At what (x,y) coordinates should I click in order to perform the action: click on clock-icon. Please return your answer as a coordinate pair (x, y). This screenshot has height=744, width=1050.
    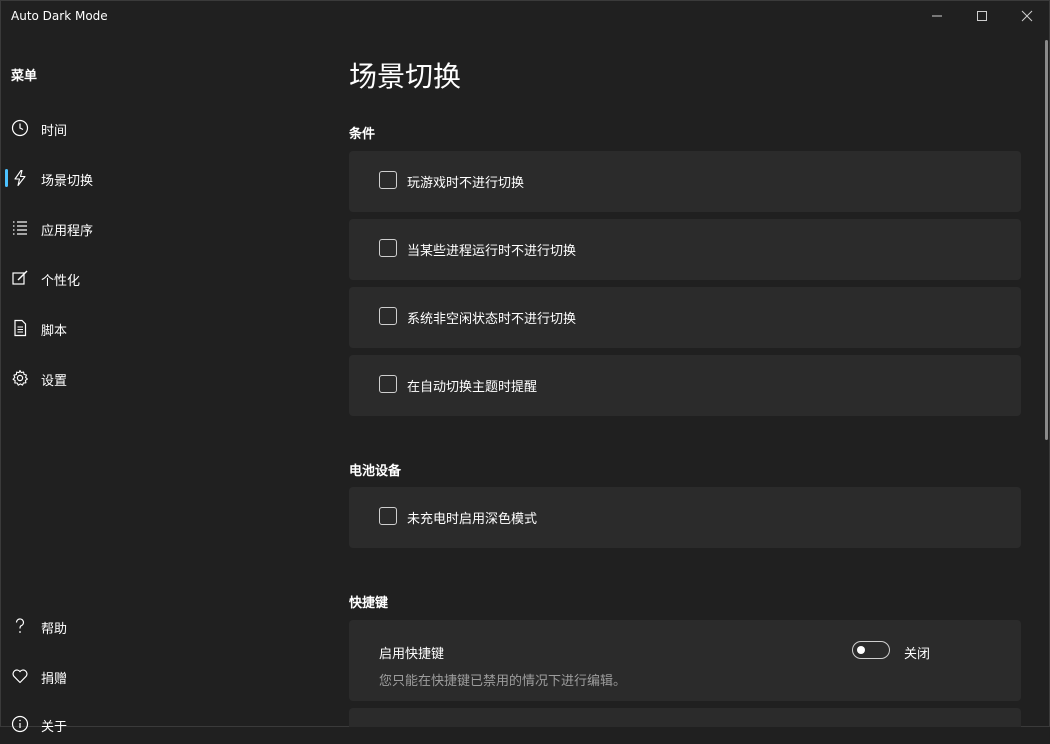
    Looking at the image, I should click on (20, 128).